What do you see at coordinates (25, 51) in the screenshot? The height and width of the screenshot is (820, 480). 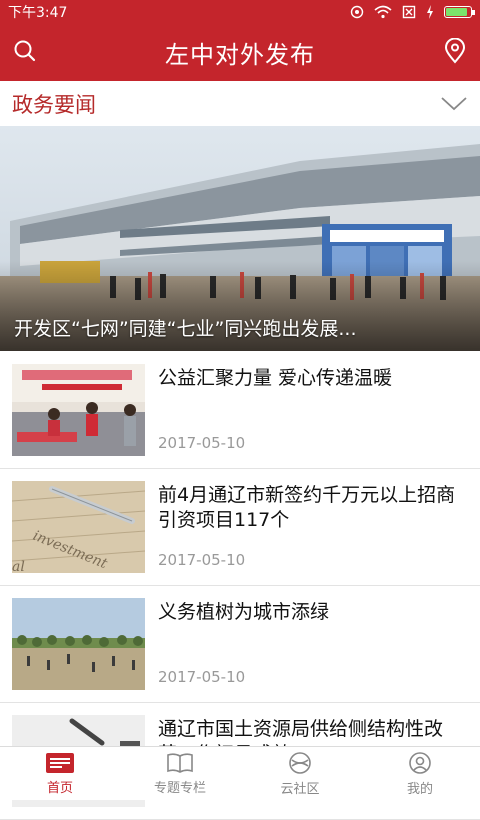 I see `search-icon` at bounding box center [25, 51].